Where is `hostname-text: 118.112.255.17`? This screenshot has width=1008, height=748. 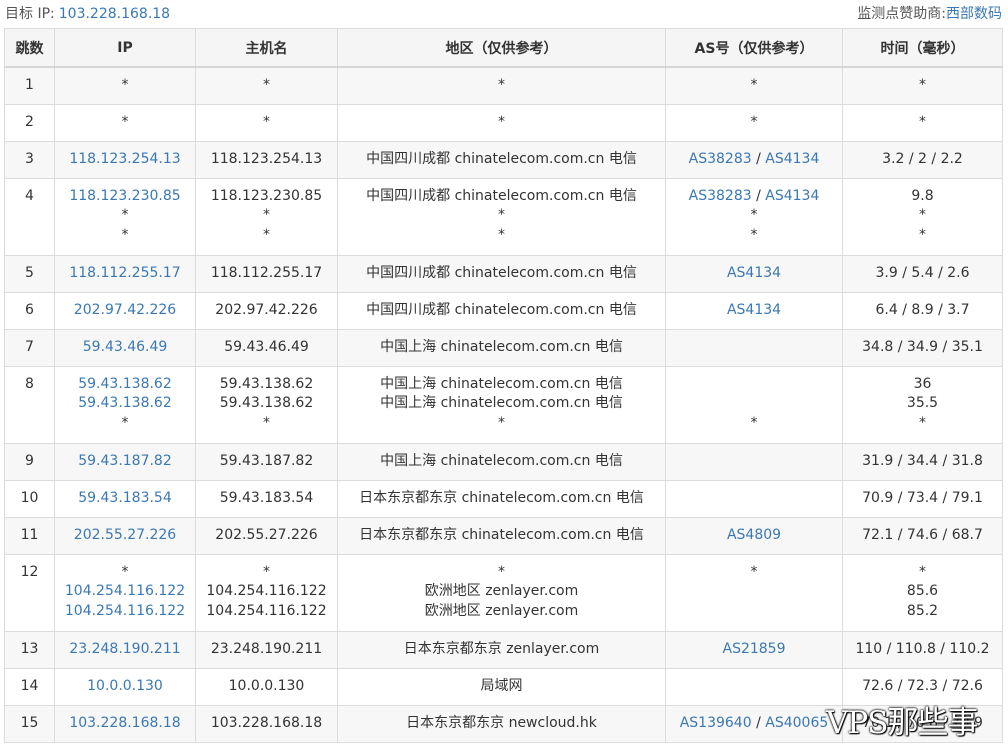
hostname-text: 118.112.255.17 is located at coordinates (266, 272).